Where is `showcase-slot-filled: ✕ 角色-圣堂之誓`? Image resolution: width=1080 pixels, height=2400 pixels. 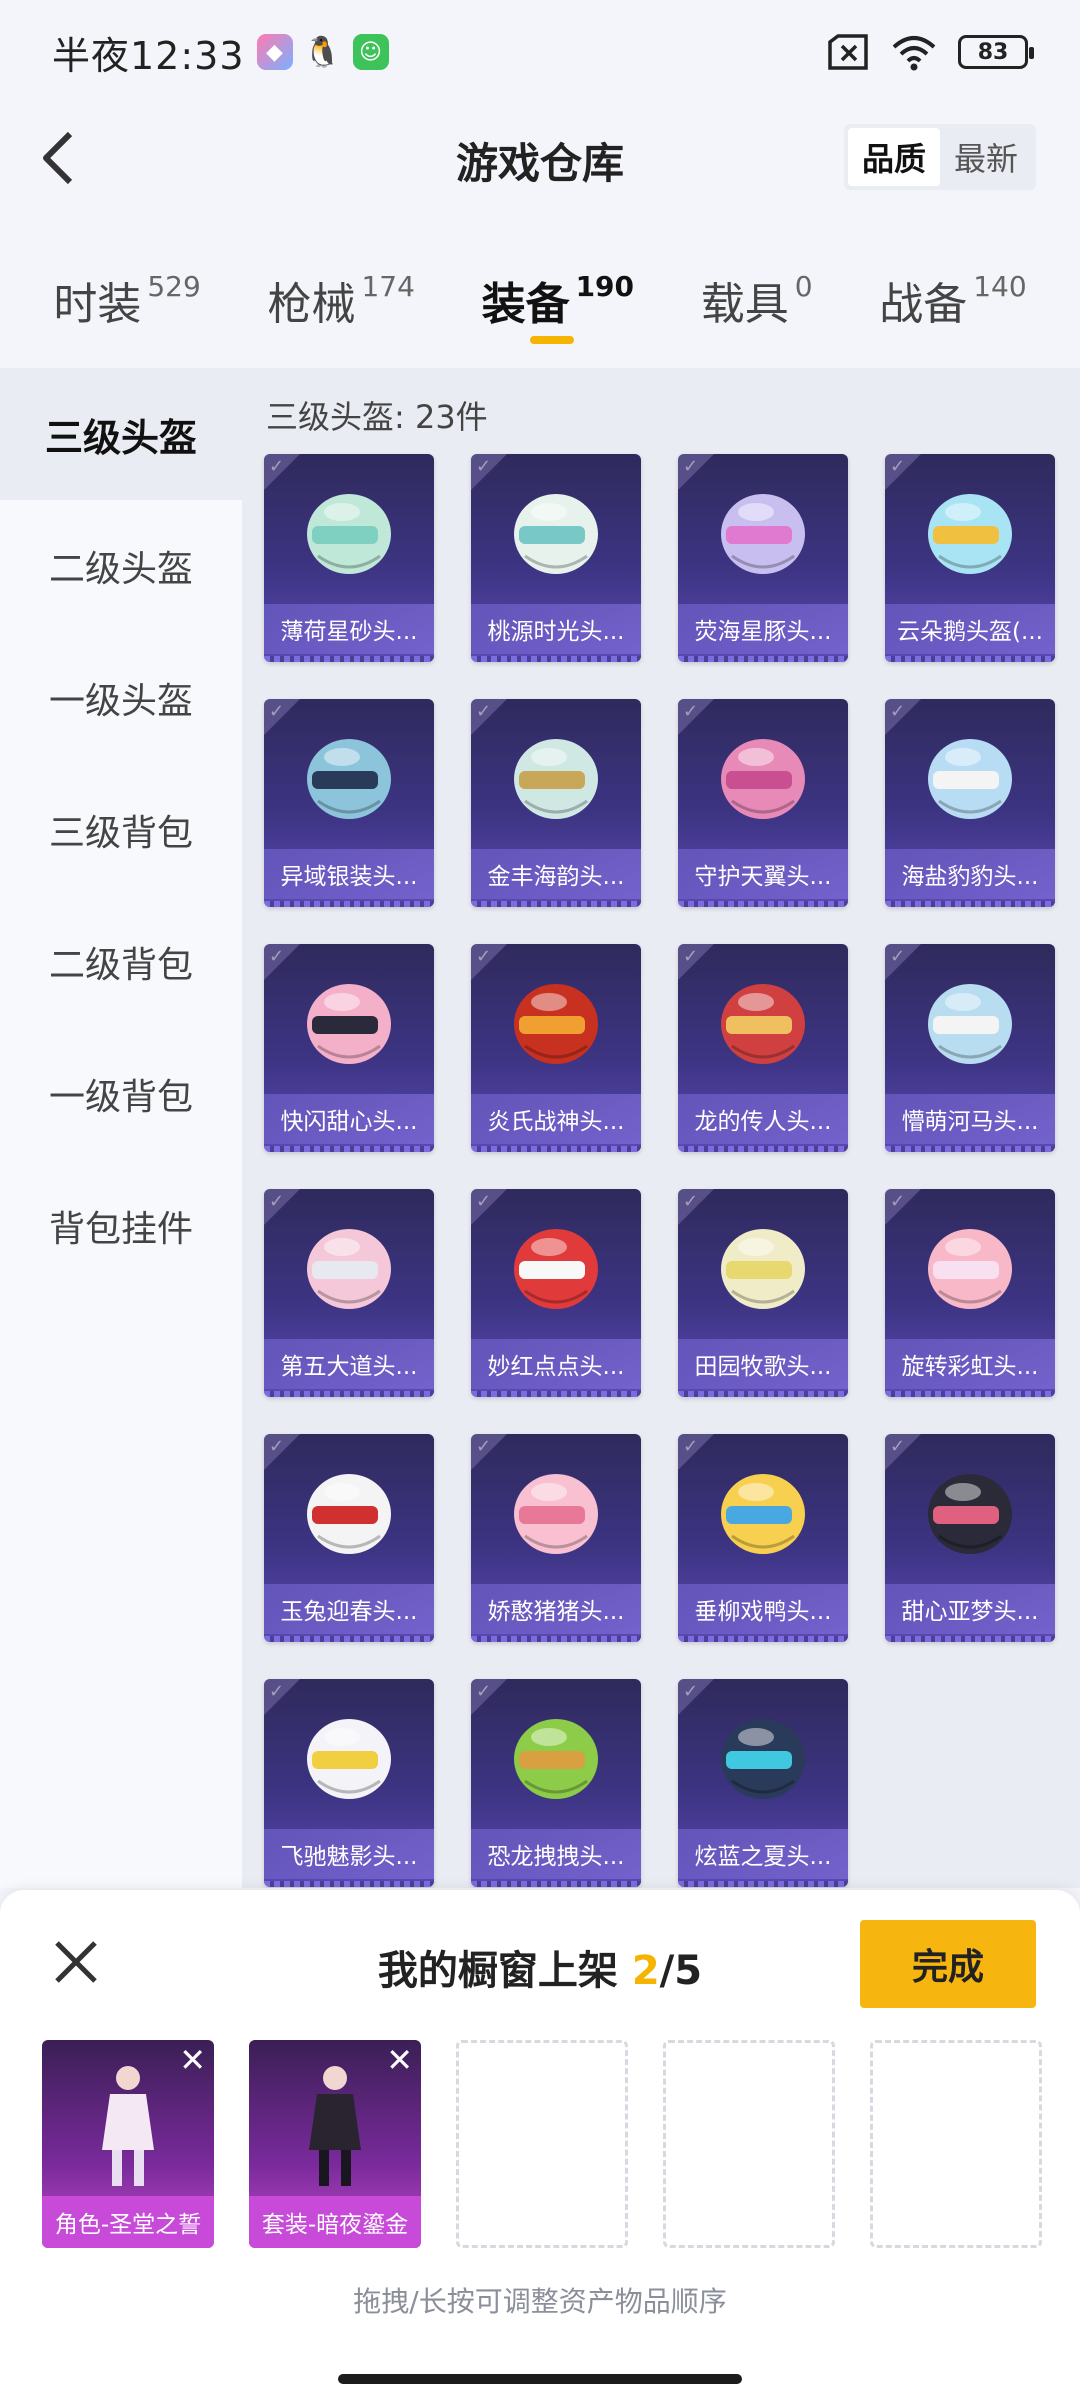 showcase-slot-filled: ✕ 角色-圣堂之誓 is located at coordinates (128, 2144).